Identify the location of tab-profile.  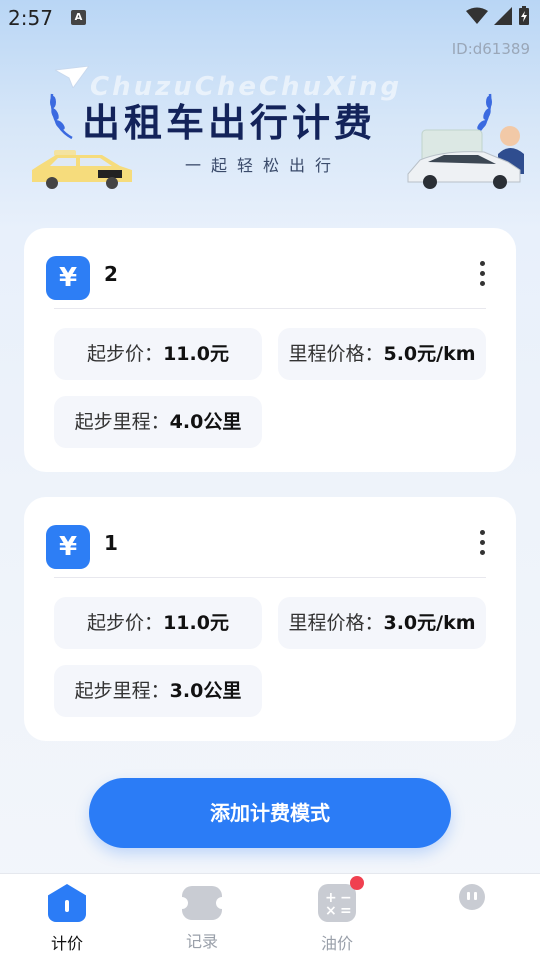
(472, 901).